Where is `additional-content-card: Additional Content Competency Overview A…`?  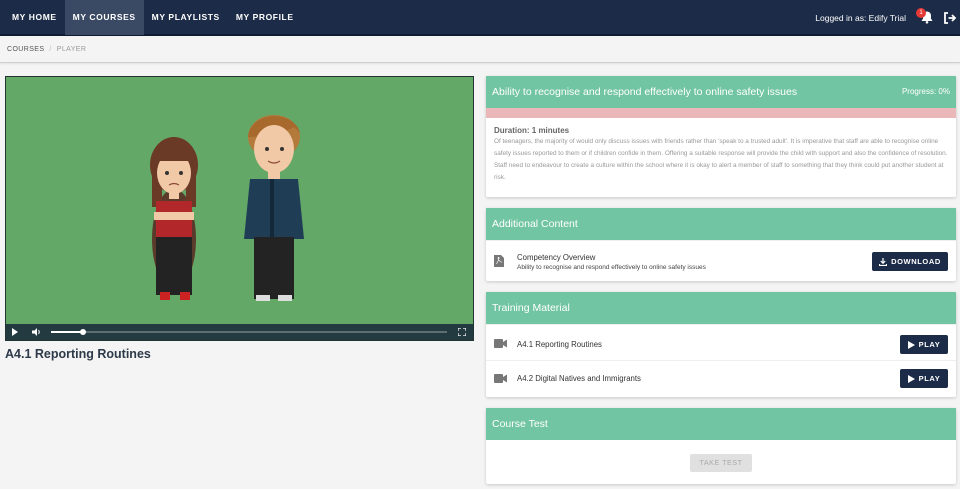
additional-content-card: Additional Content Competency Overview A… is located at coordinates (721, 244).